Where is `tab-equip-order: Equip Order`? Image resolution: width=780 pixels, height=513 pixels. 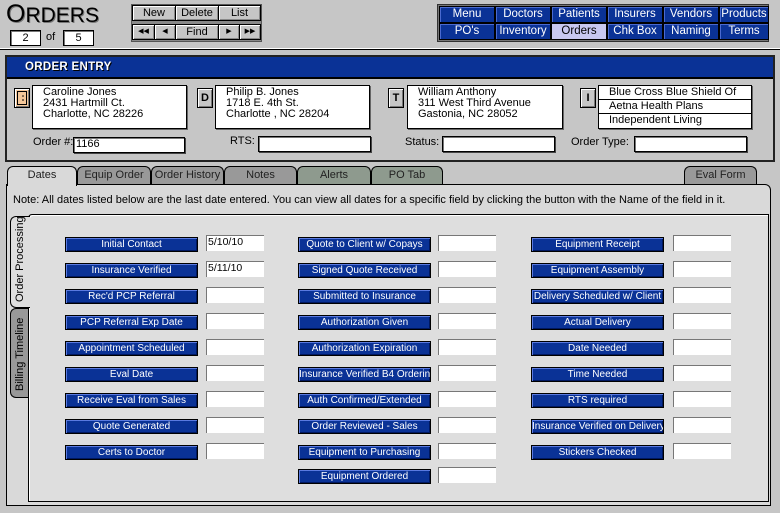
tab-equip-order: Equip Order is located at coordinates (114, 175).